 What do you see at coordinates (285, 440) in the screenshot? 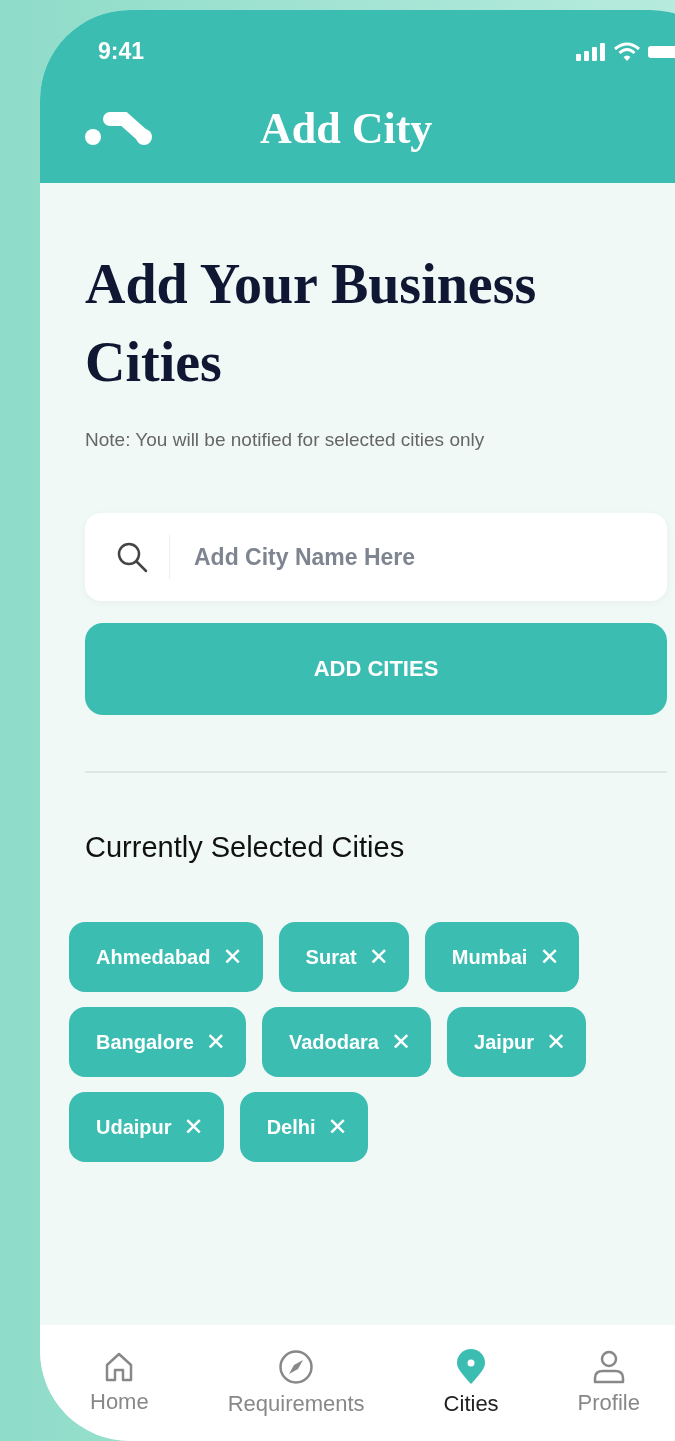
I see `note-text: Note: You will be notified for selected cities only` at bounding box center [285, 440].